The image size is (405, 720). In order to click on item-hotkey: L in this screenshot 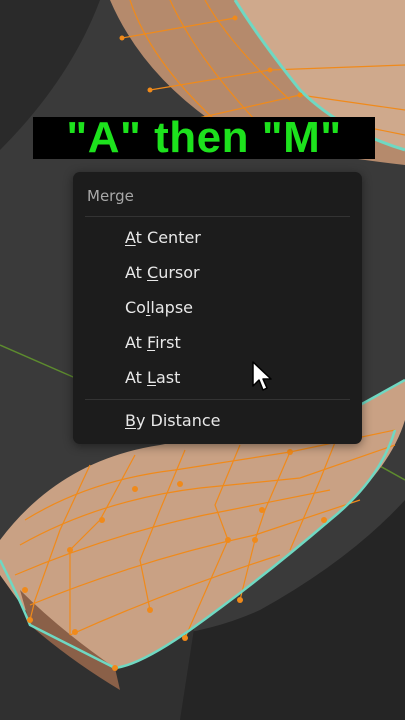, I will do `click(151, 377)`.